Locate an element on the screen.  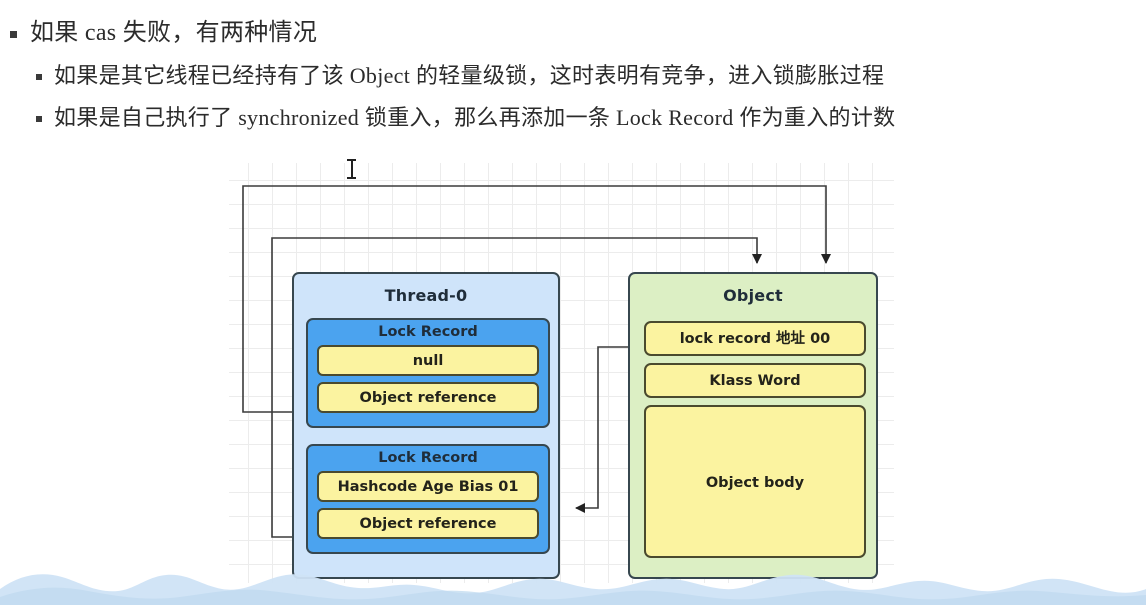
lock-record-1-row-0: null is located at coordinates (428, 360).